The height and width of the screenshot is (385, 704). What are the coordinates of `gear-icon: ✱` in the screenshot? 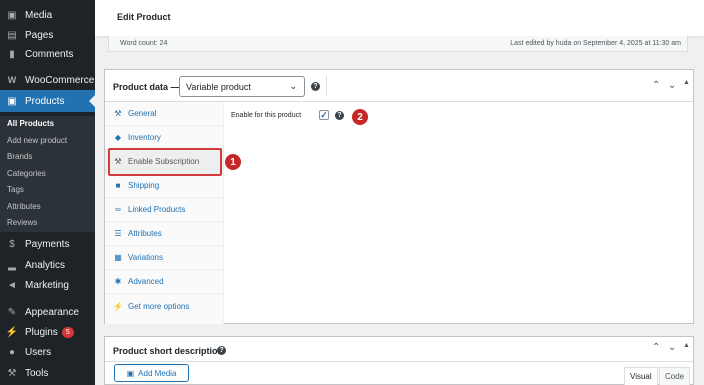 It's located at (118, 281).